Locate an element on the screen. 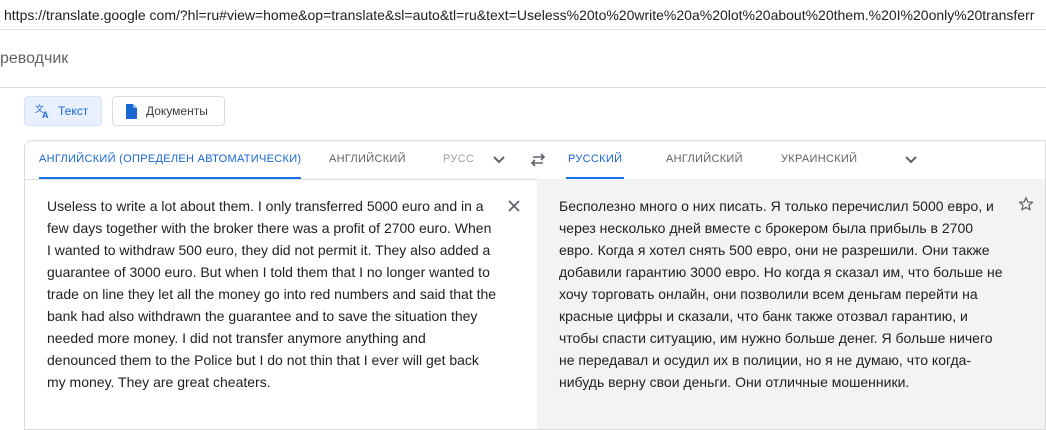 The width and height of the screenshot is (1046, 430). app-header: реводчик is located at coordinates (523, 59).